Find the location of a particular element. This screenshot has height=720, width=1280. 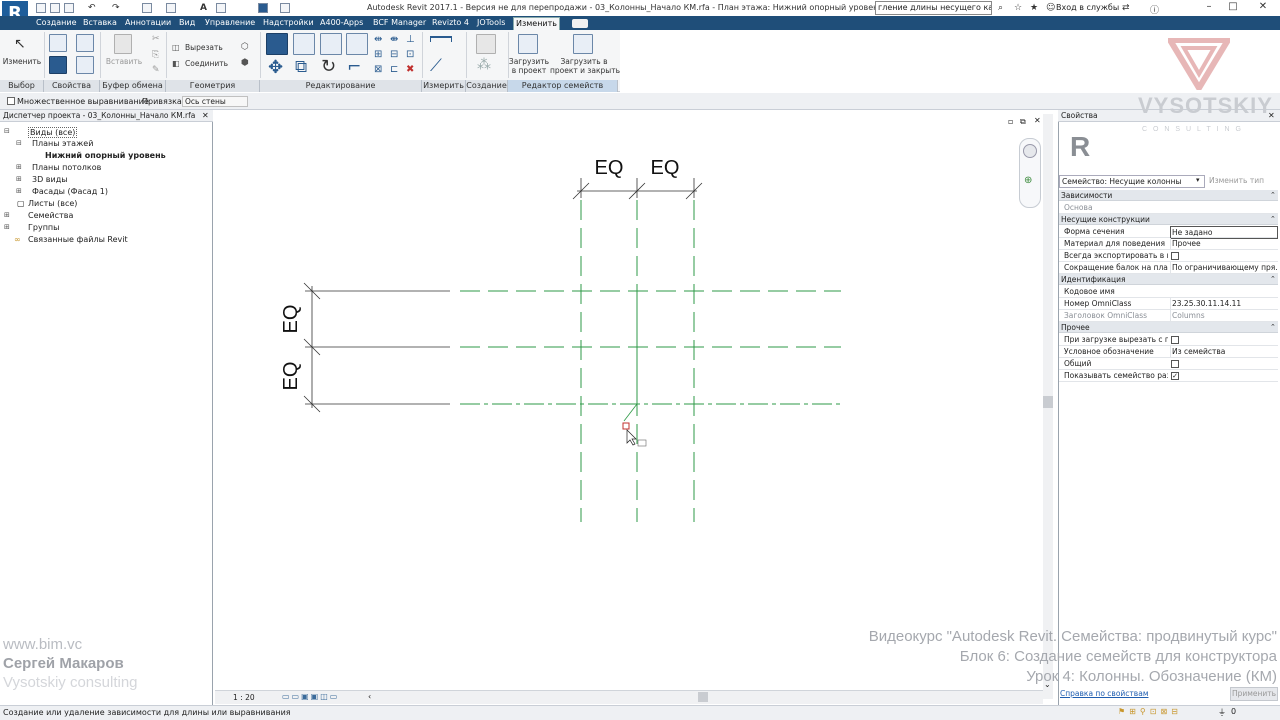

tree-item-3d-views: 3D виды is located at coordinates (50, 179).